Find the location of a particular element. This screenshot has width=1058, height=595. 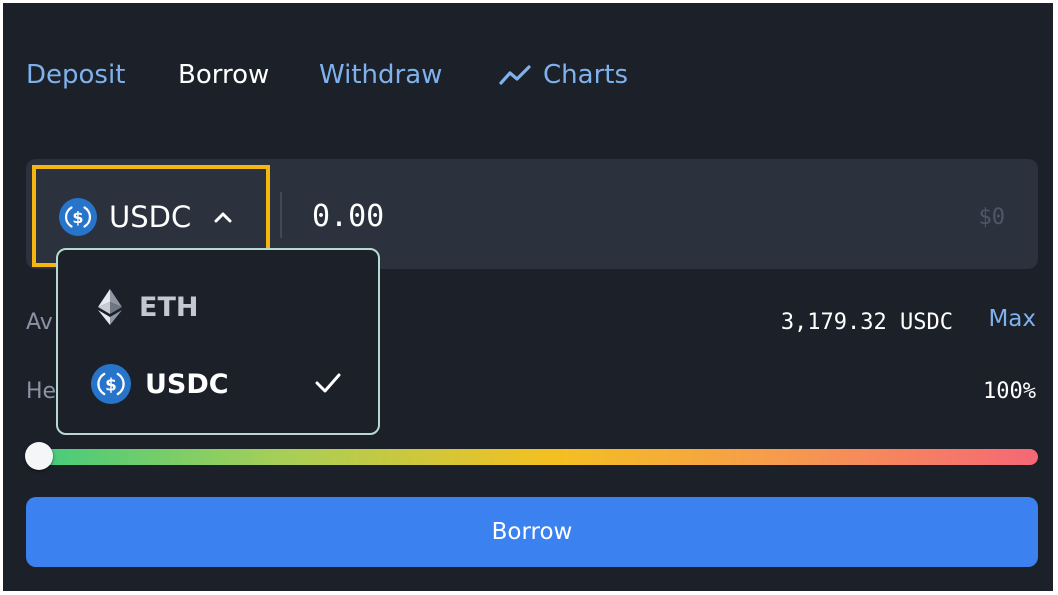

max-button: Max is located at coordinates (1012, 319).